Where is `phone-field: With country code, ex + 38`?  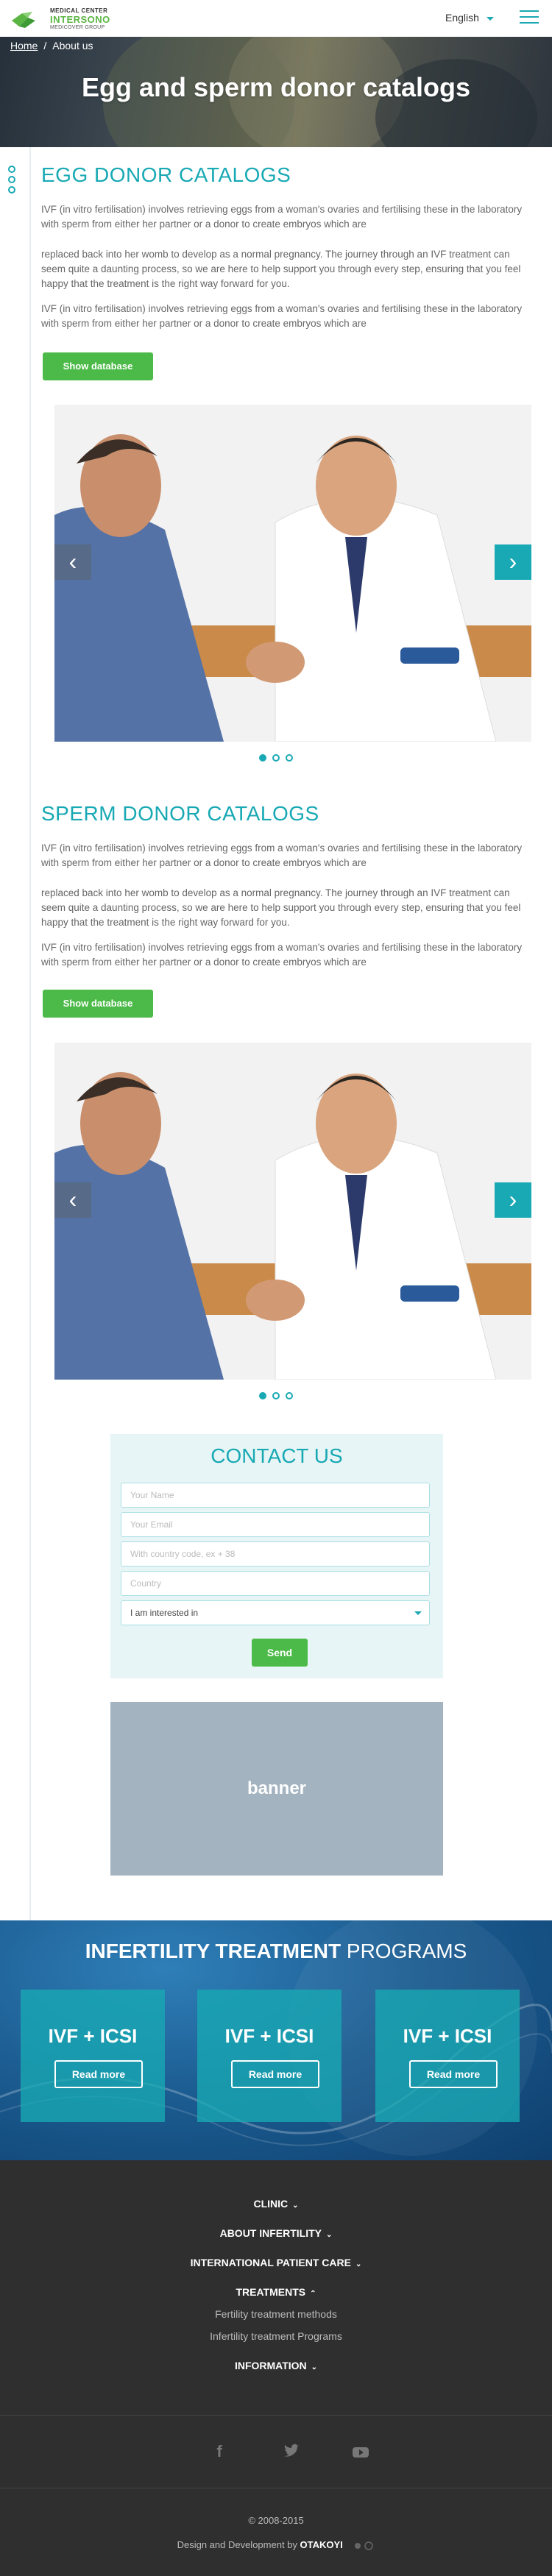
phone-field: With country code, ex + 38 is located at coordinates (275, 1553).